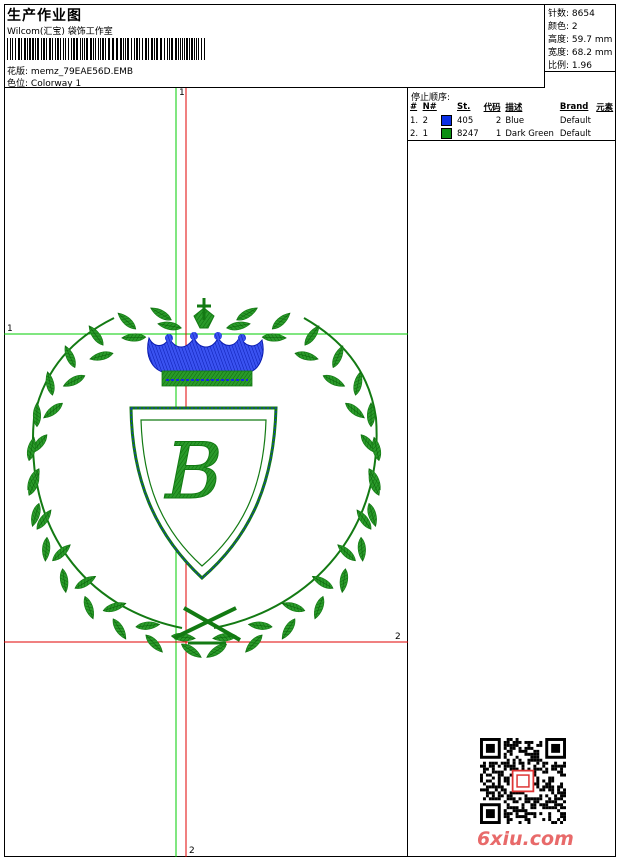 The image size is (620, 861). What do you see at coordinates (529, 133) in the screenshot?
I see `cell-description: Dark Green` at bounding box center [529, 133].